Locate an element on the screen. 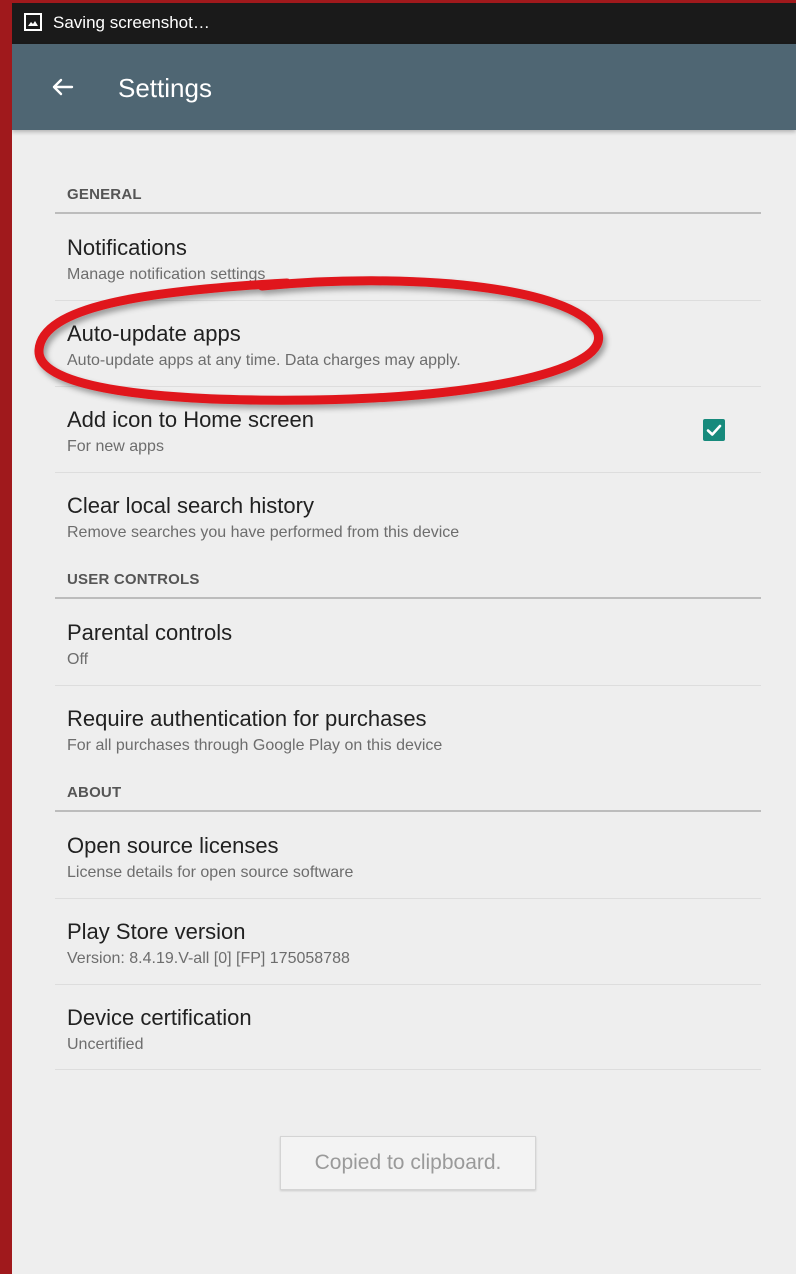 The height and width of the screenshot is (1274, 796). setting-subtitle: Uncertified is located at coordinates (105, 1044).